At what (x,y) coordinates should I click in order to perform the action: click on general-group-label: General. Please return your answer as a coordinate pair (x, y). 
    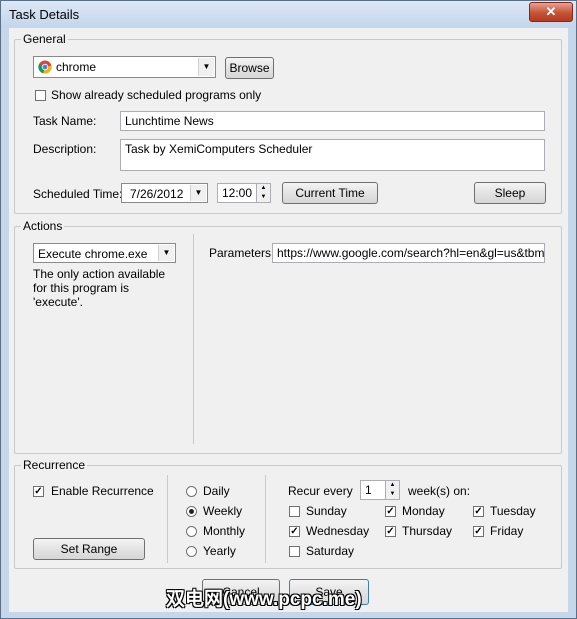
    Looking at the image, I should click on (44, 39).